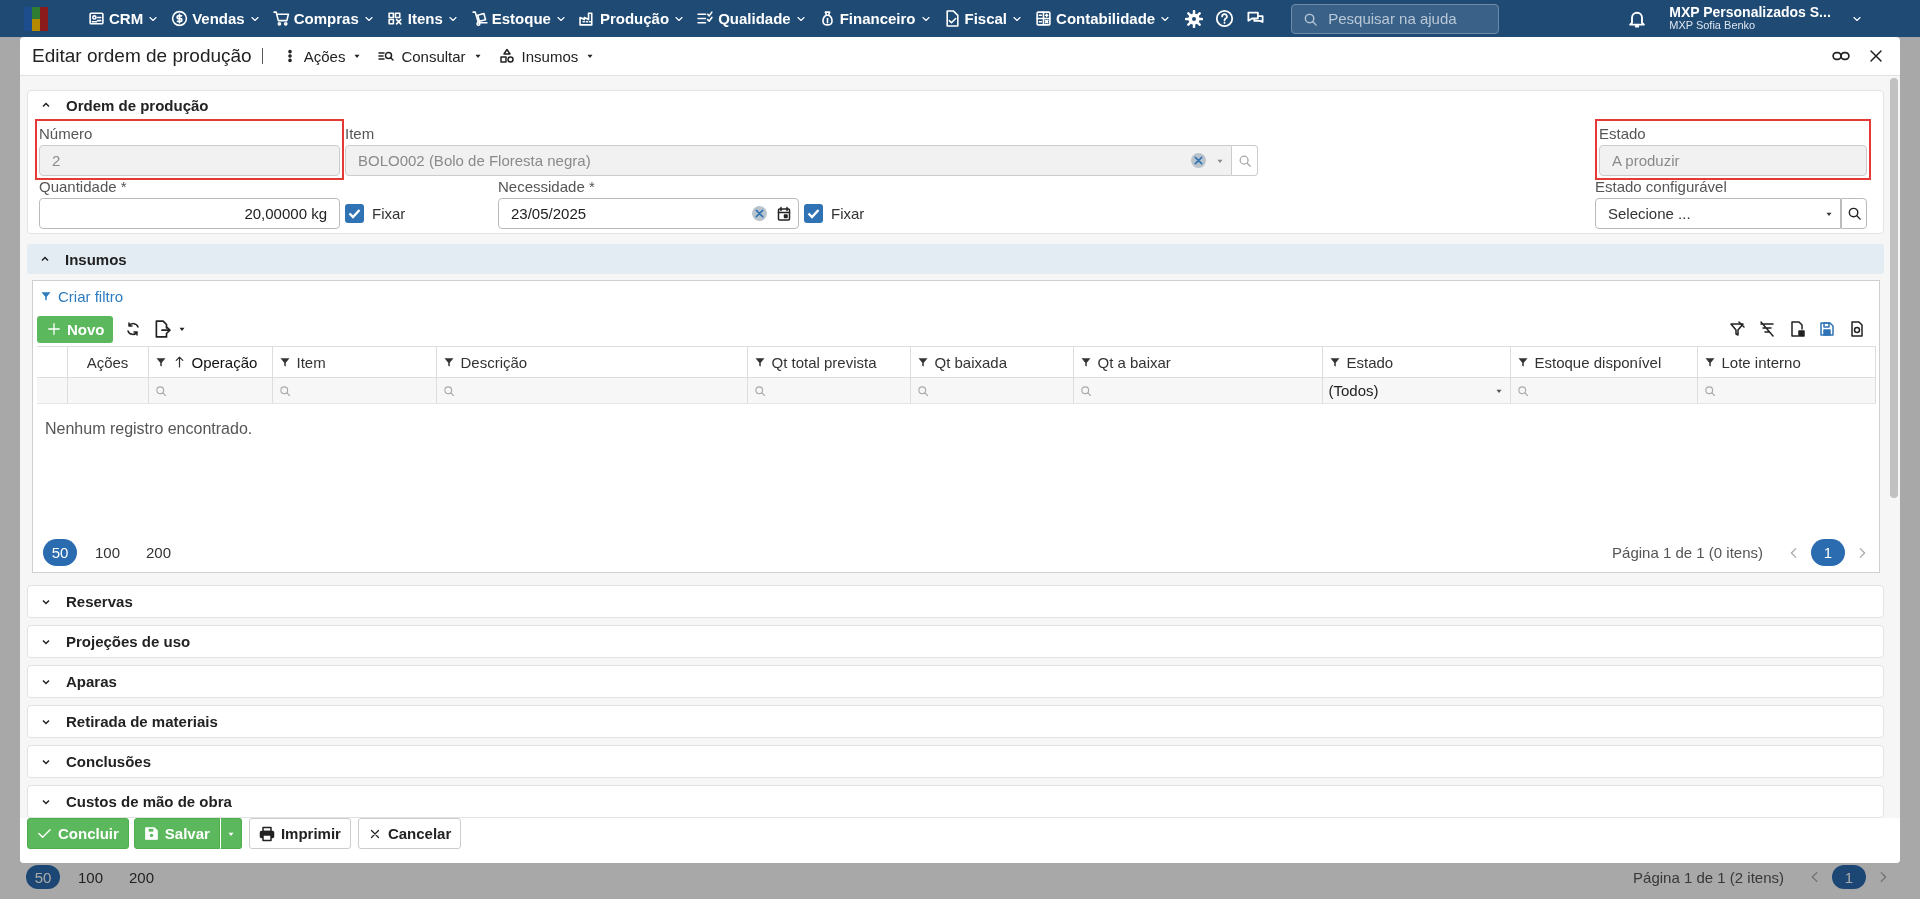 The width and height of the screenshot is (1920, 899). I want to click on remove-filter-icon, so click(1767, 329).